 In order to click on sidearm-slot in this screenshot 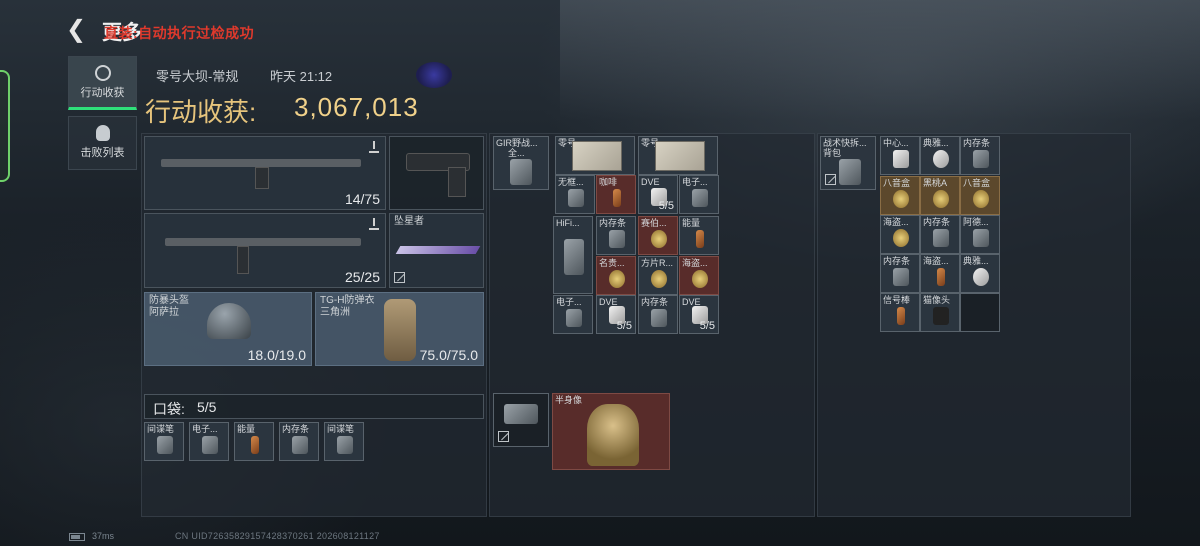, I will do `click(436, 173)`.